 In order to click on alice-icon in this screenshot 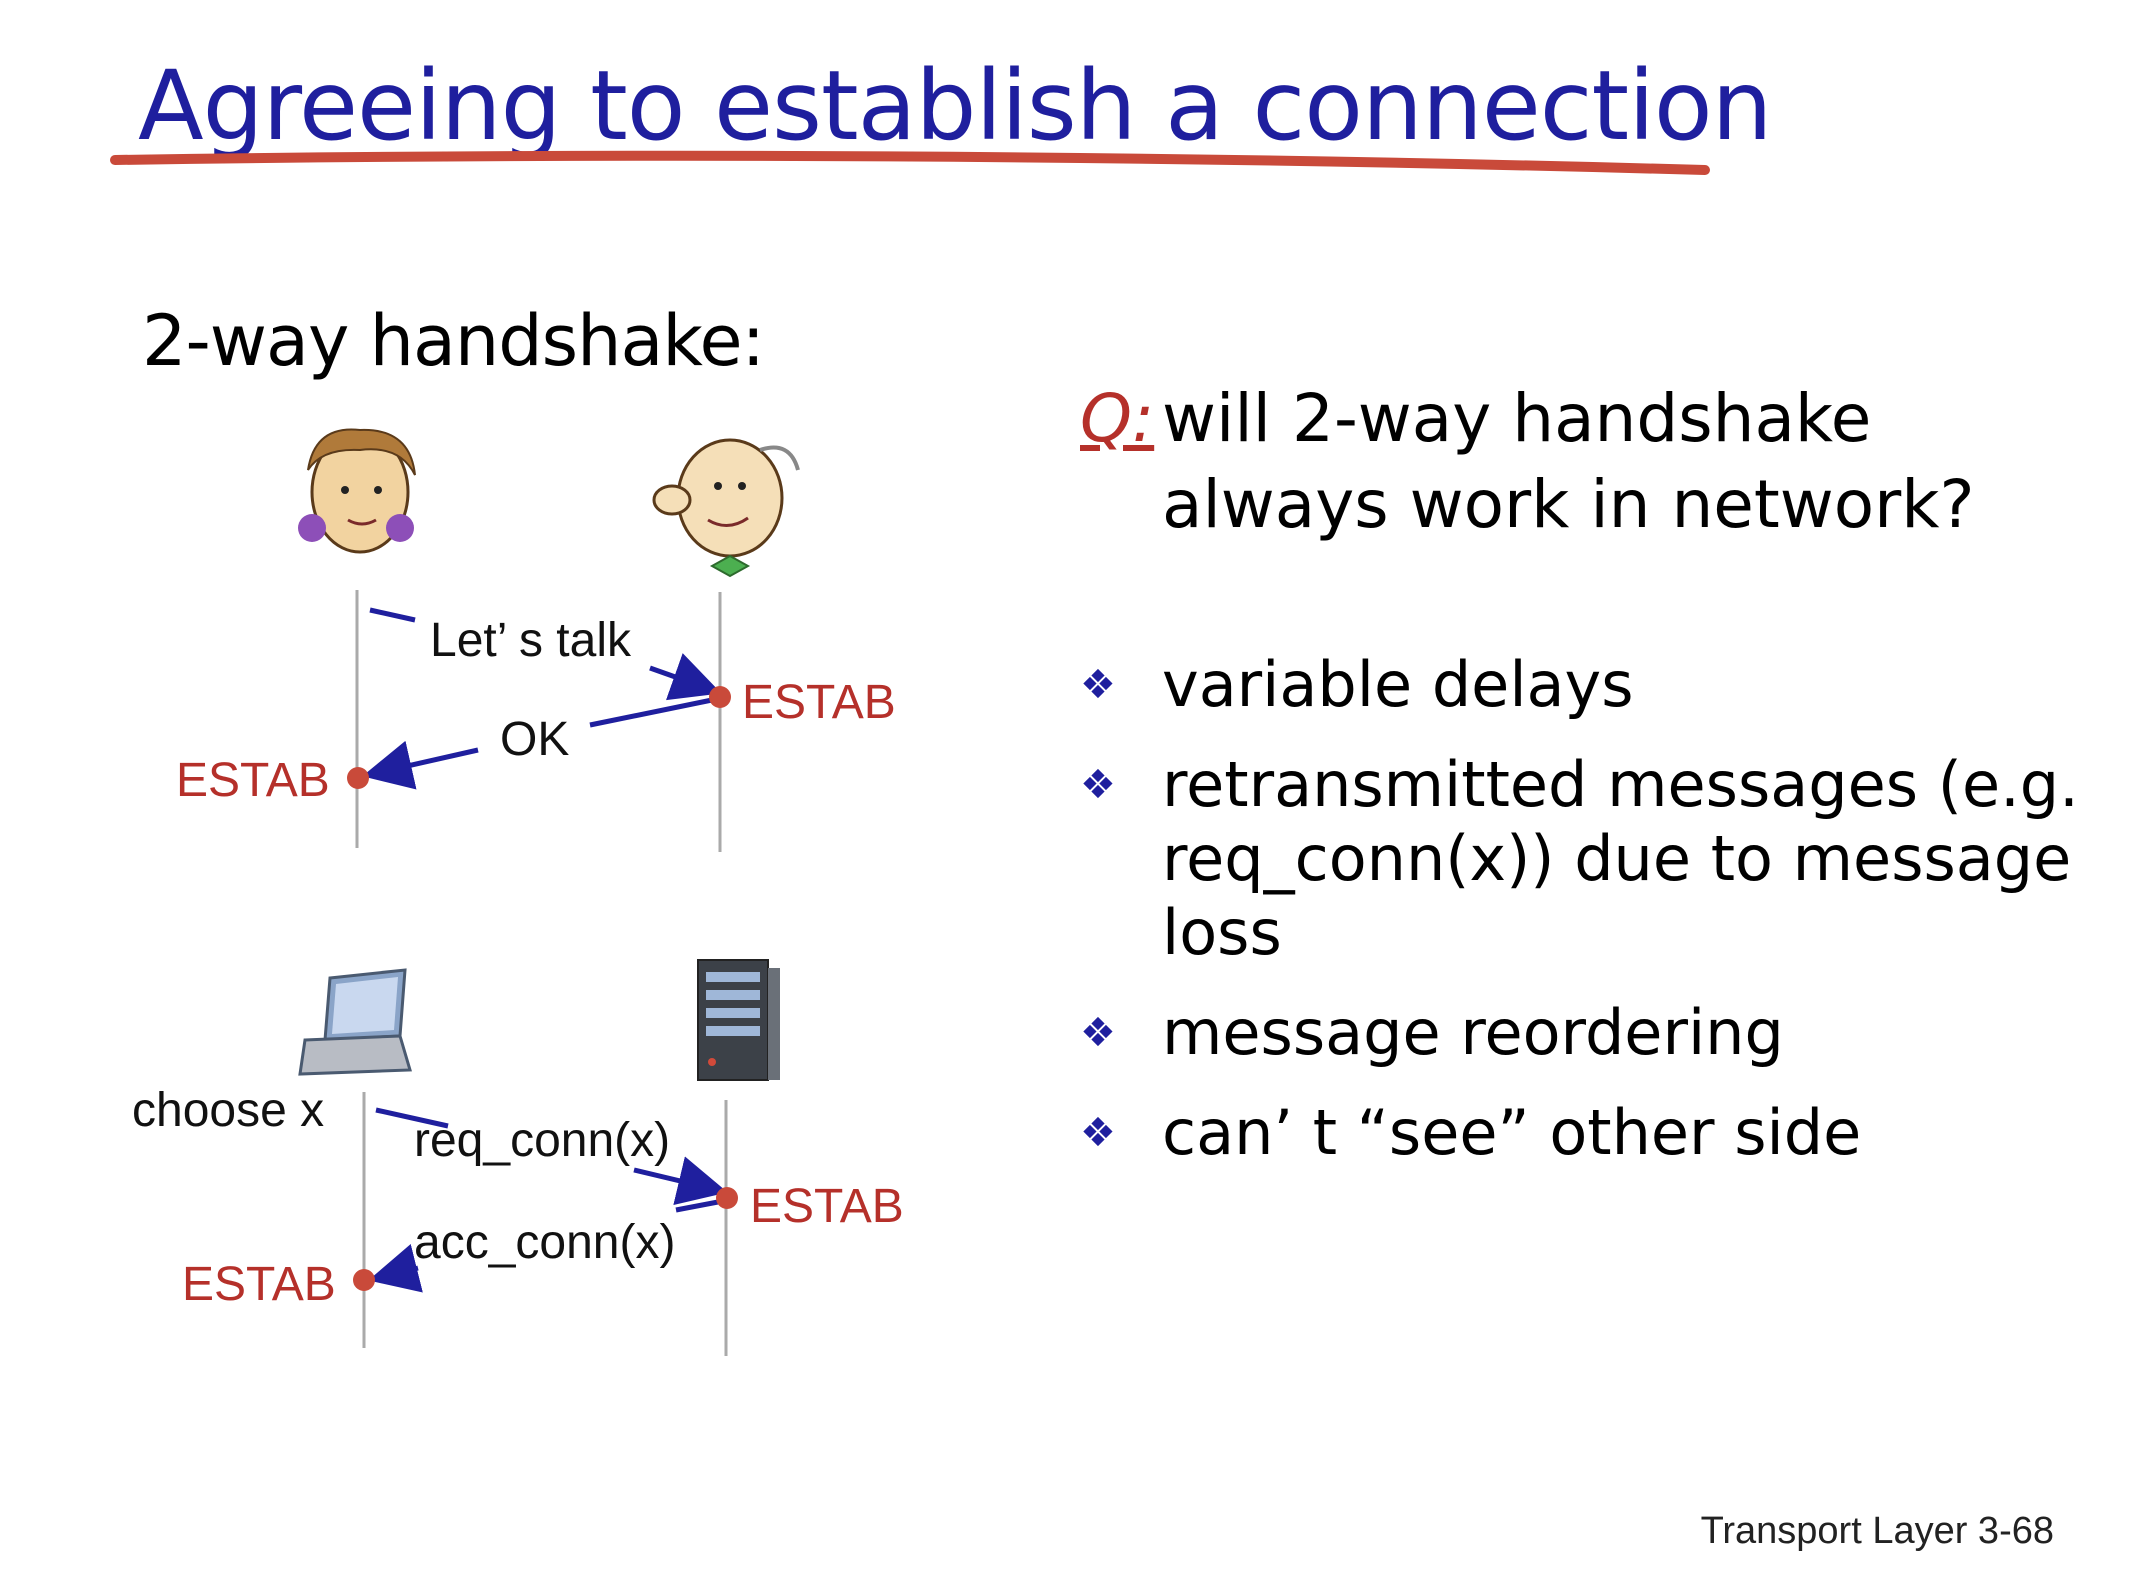, I will do `click(357, 491)`.